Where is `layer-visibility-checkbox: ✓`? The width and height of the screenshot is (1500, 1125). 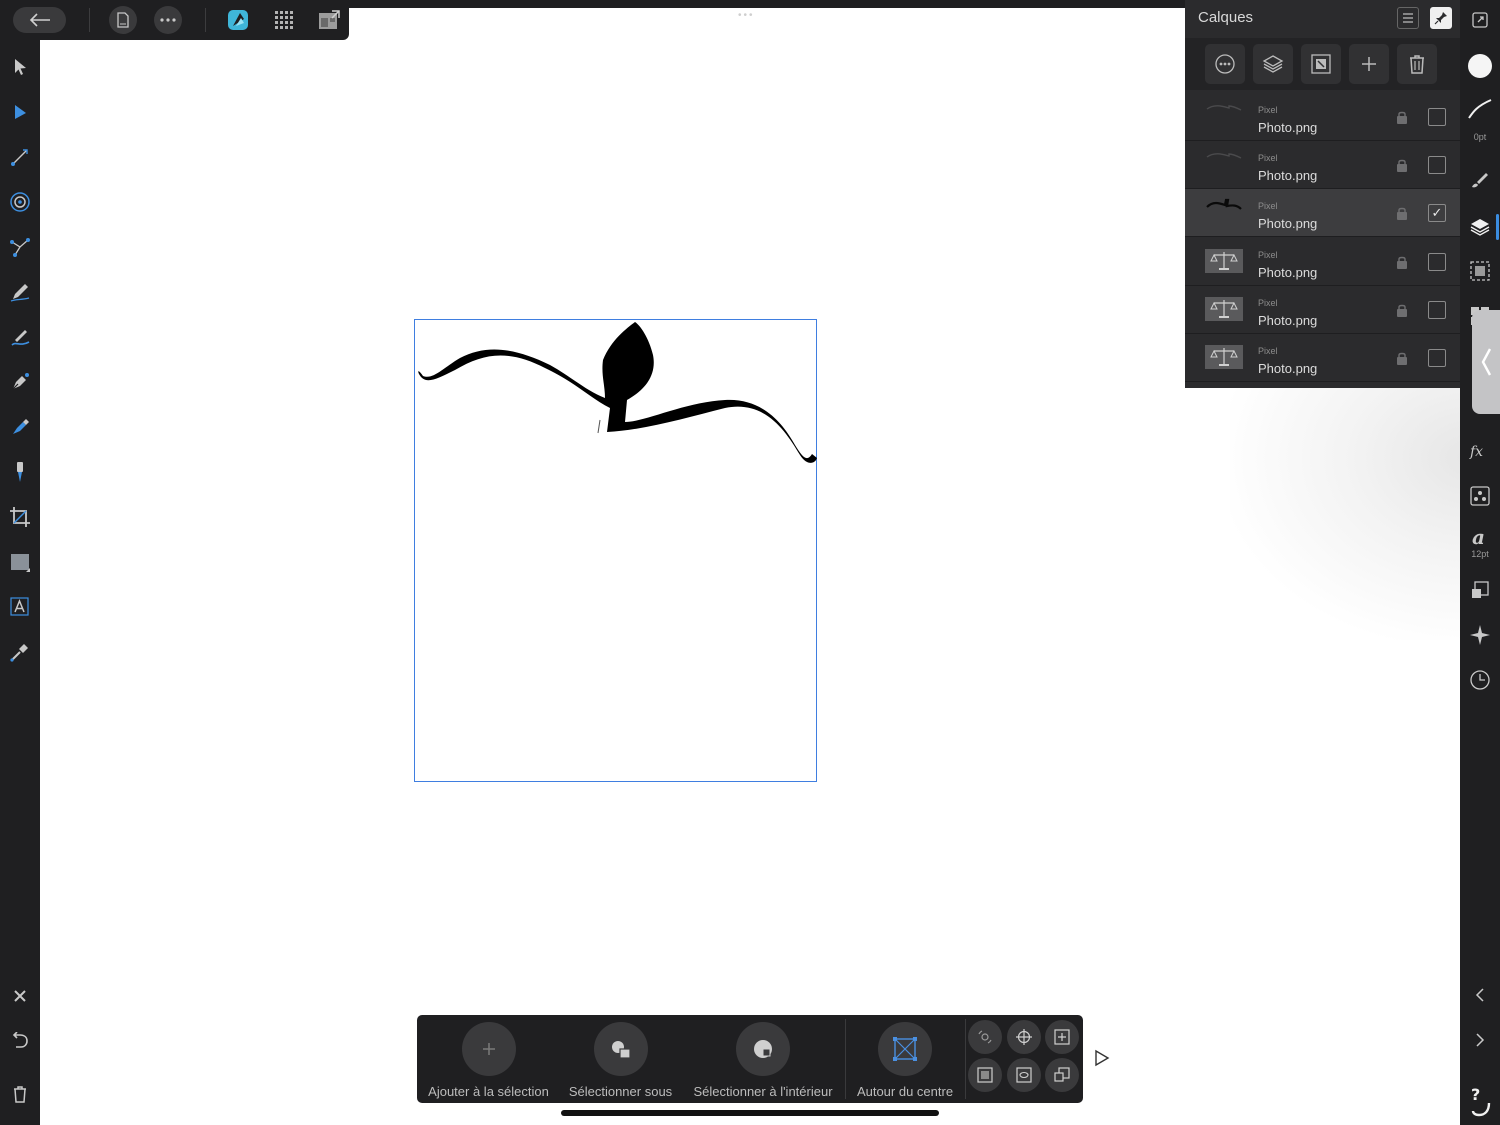 layer-visibility-checkbox: ✓ is located at coordinates (1437, 213).